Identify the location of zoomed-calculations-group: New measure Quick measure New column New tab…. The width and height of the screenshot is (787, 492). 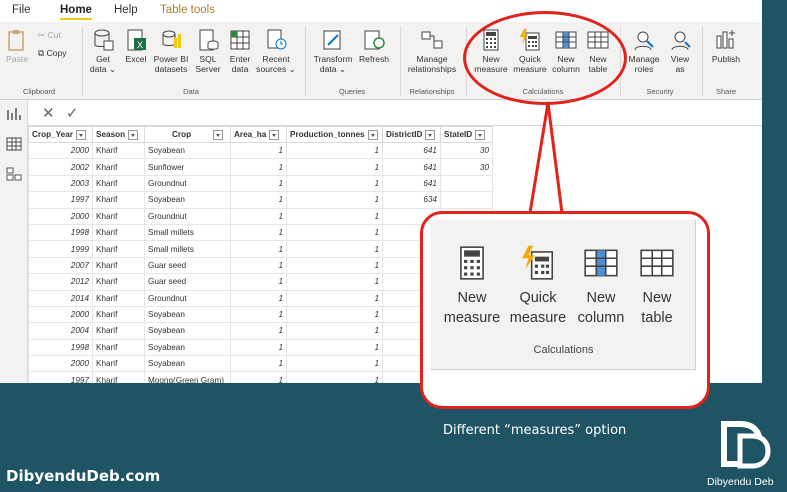
(563, 295).